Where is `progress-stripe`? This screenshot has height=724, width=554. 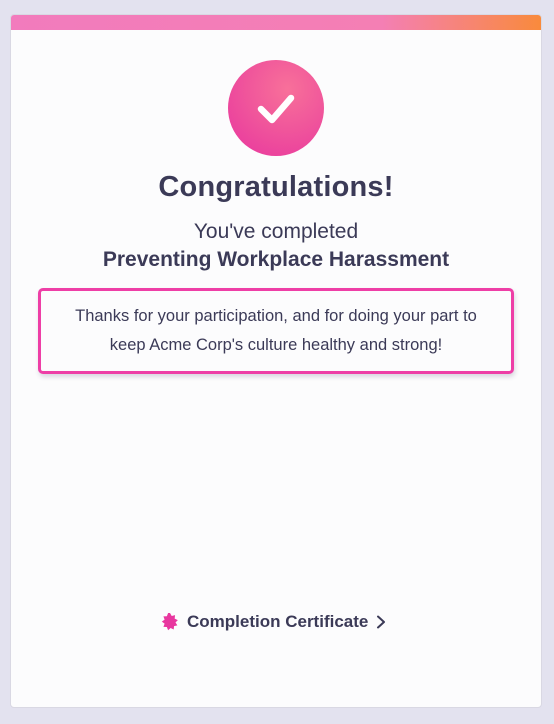
progress-stripe is located at coordinates (276, 22).